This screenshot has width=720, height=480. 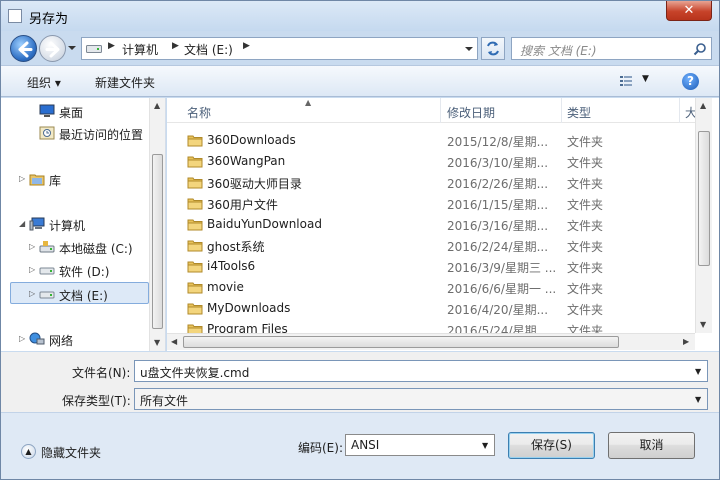 What do you see at coordinates (279, 48) in the screenshot?
I see `address-bar: ▶ 计算机 ▶ 文档 (E:) ▶` at bounding box center [279, 48].